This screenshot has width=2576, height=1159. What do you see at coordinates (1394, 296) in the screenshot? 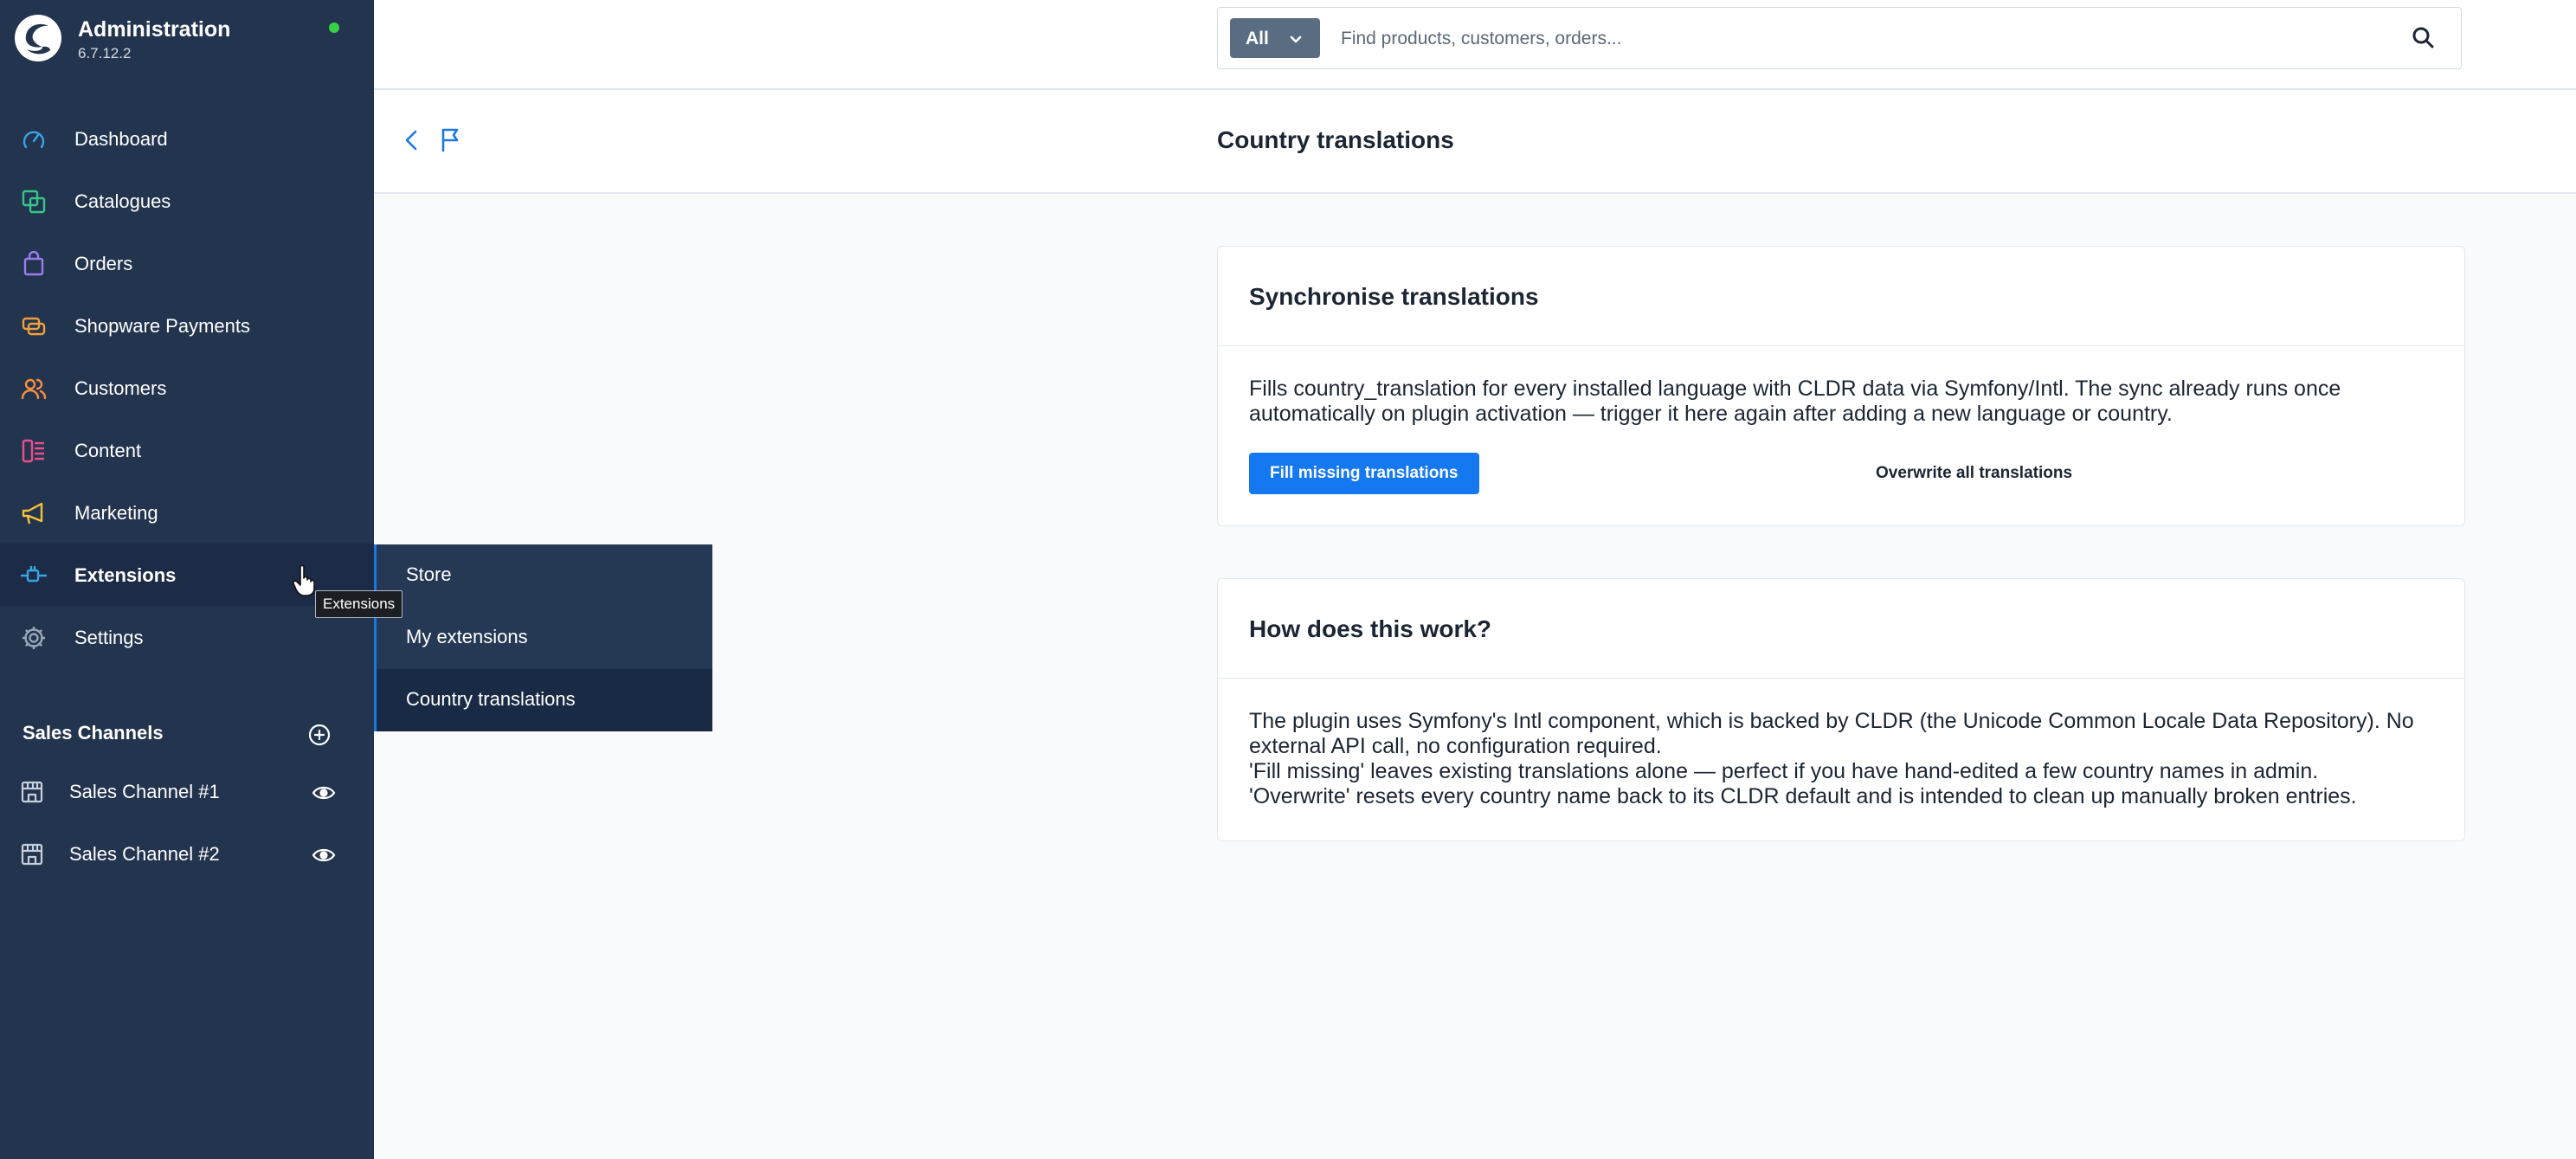
I see `card-title: Synchronise translations` at bounding box center [1394, 296].